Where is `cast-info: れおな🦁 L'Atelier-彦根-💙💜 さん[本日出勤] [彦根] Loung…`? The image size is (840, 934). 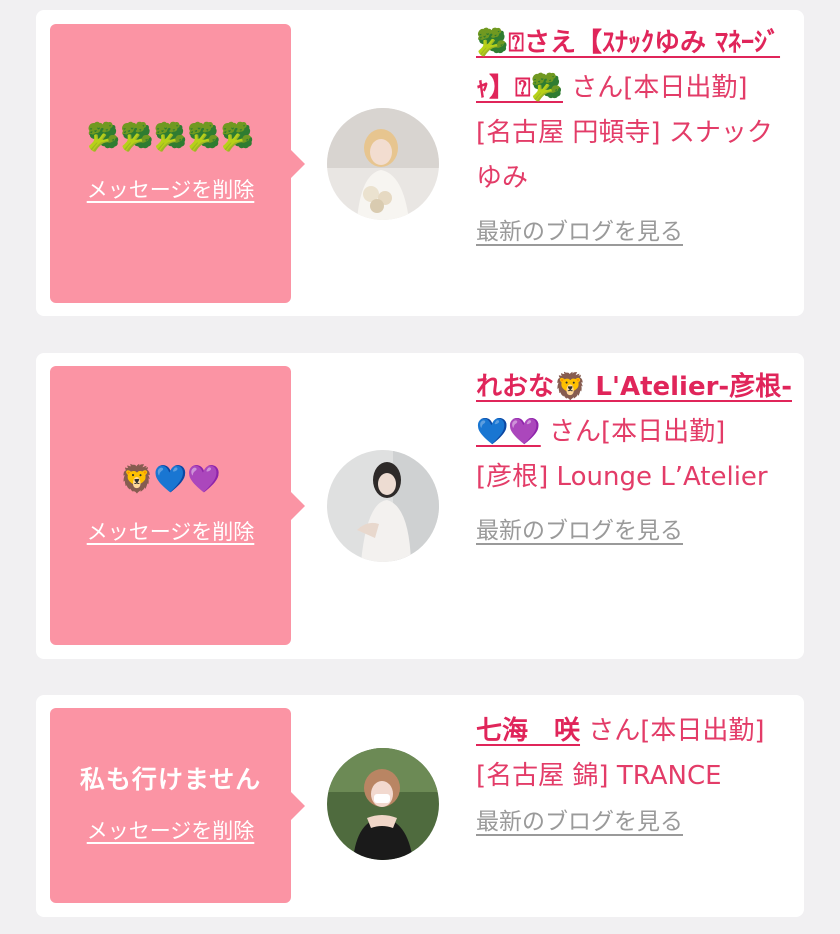
cast-info: れおな🦁 L'Atelier-彦根-💙💜 さん[本日出勤] [彦根] Loung… is located at coordinates (634, 459).